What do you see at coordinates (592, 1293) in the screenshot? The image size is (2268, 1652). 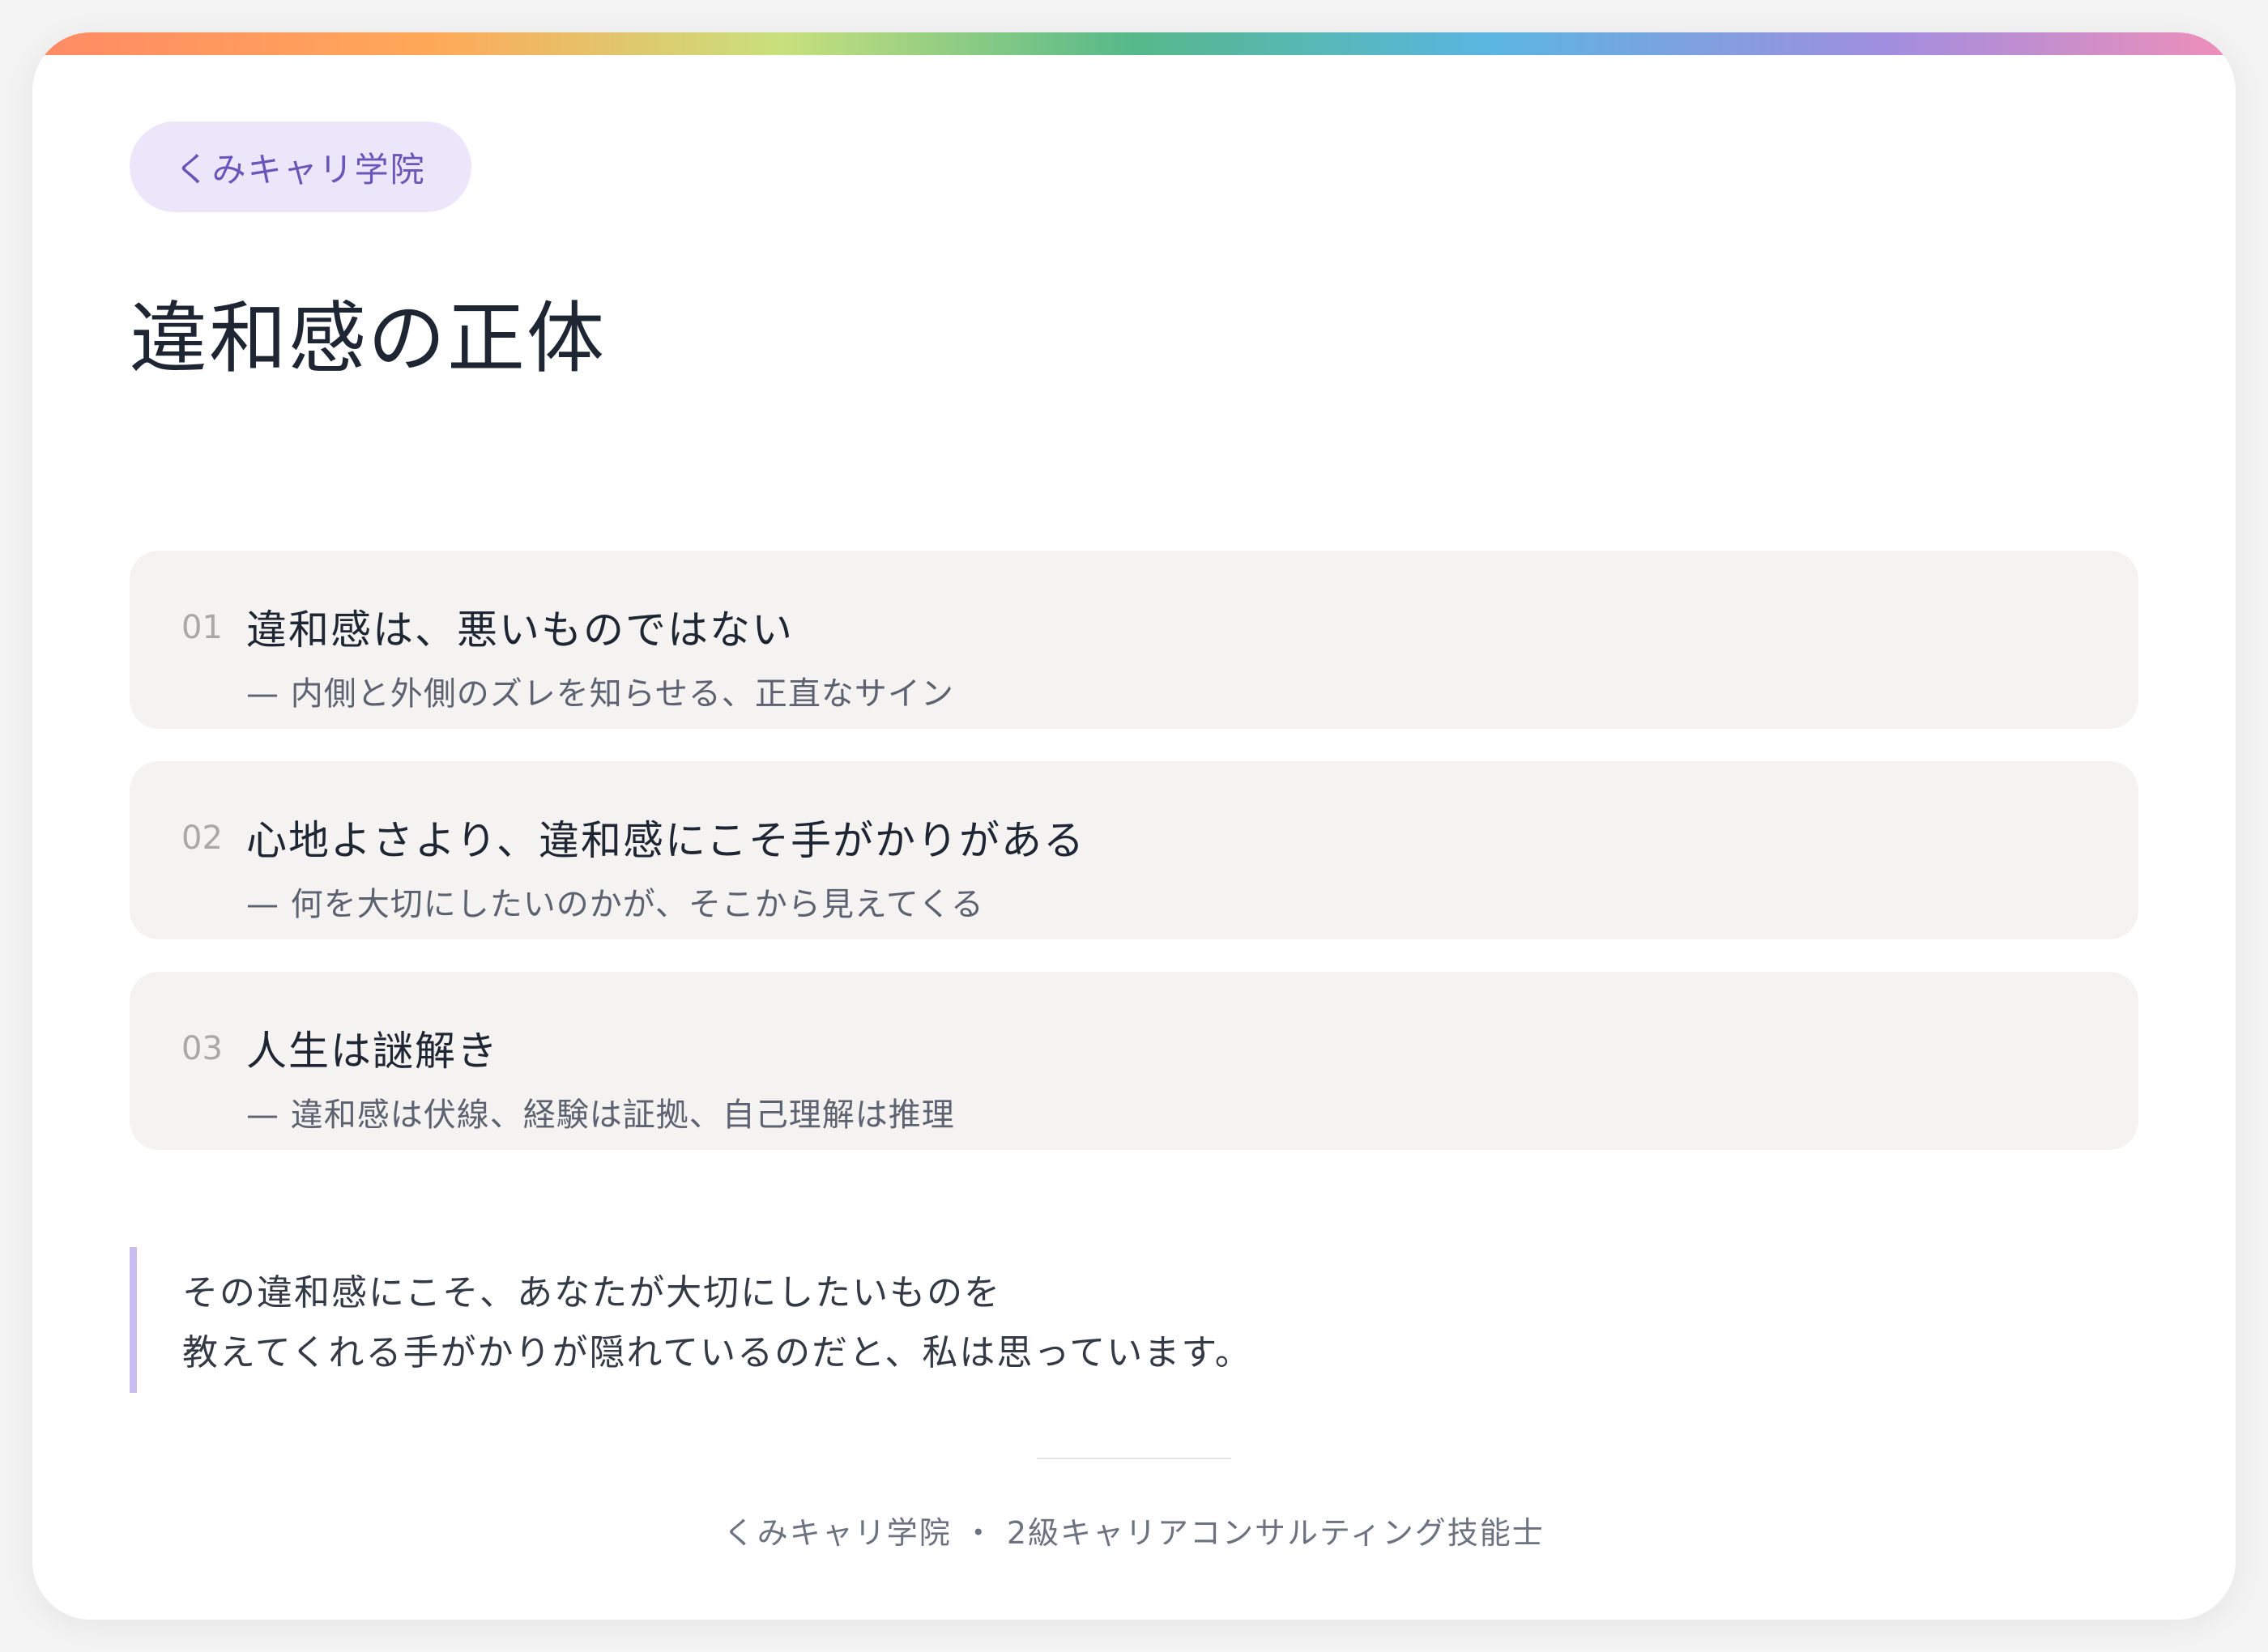 I see `quote-line-1: その違和感にこそ、あなたが大切にしたいものを` at bounding box center [592, 1293].